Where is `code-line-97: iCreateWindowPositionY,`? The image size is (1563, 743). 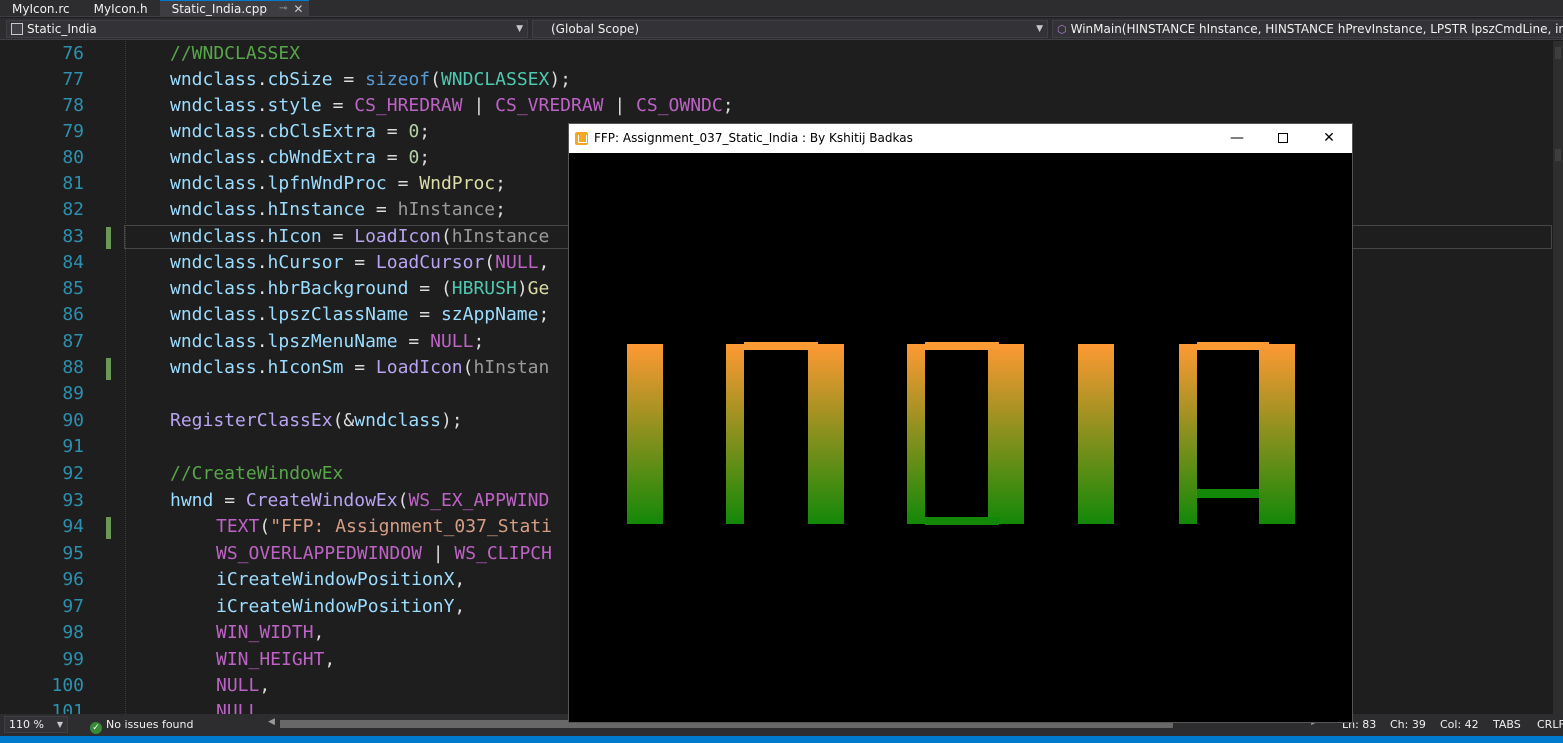
code-line-97: iCreateWindowPositionY, is located at coordinates (340, 607).